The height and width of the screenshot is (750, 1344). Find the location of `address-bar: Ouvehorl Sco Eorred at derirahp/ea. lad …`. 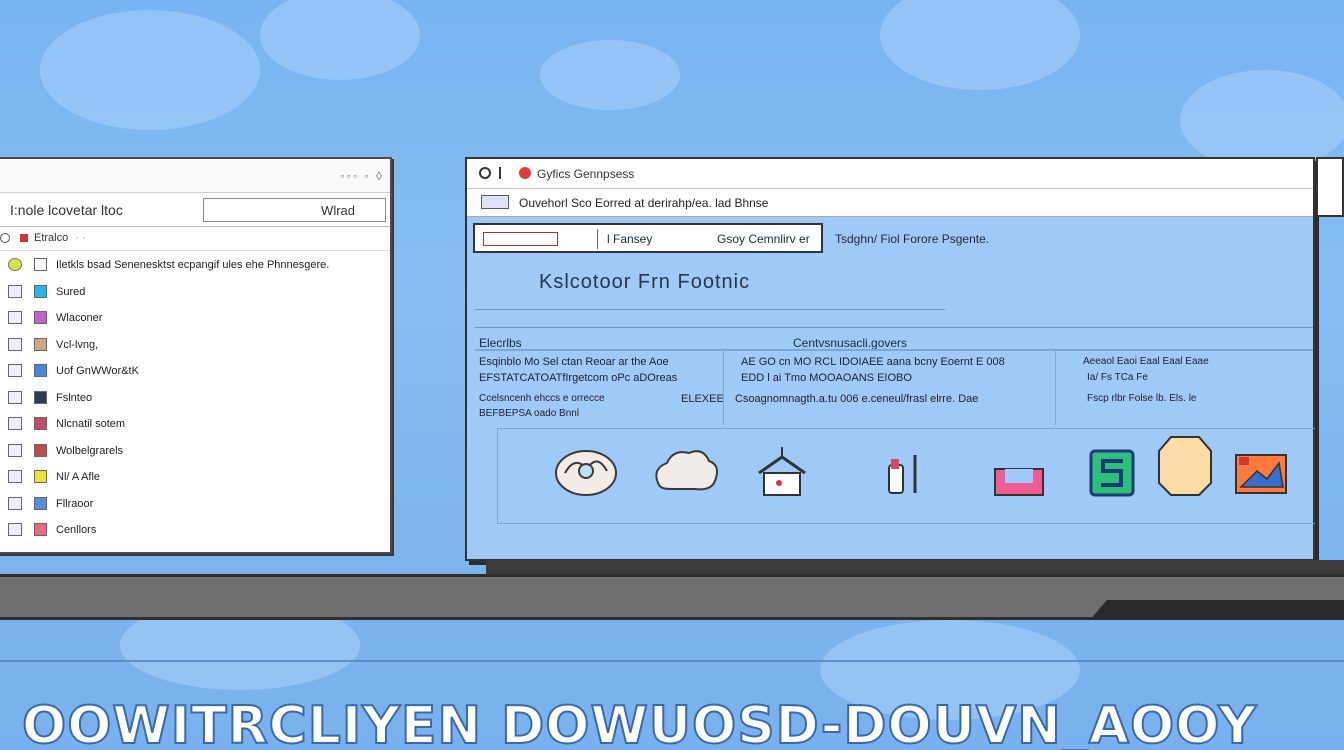

address-bar: Ouvehorl Sco Eorred at derirahp/ea. lad … is located at coordinates (890, 203).